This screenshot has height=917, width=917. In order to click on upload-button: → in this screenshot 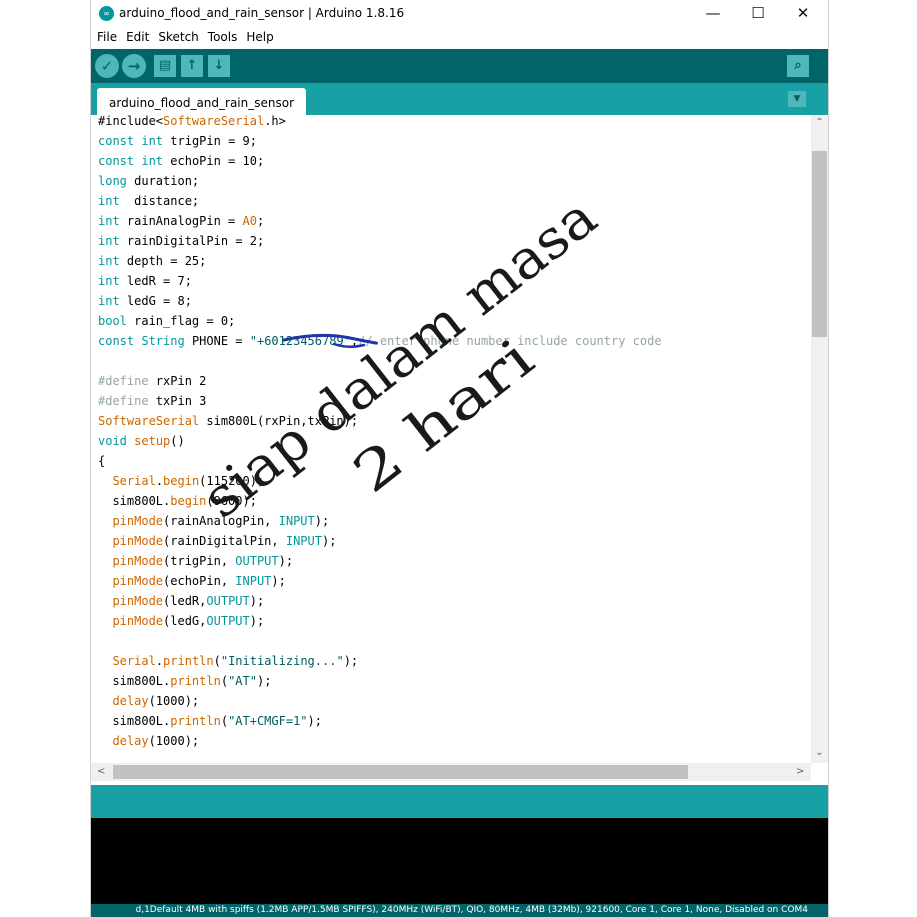, I will do `click(134, 66)`.